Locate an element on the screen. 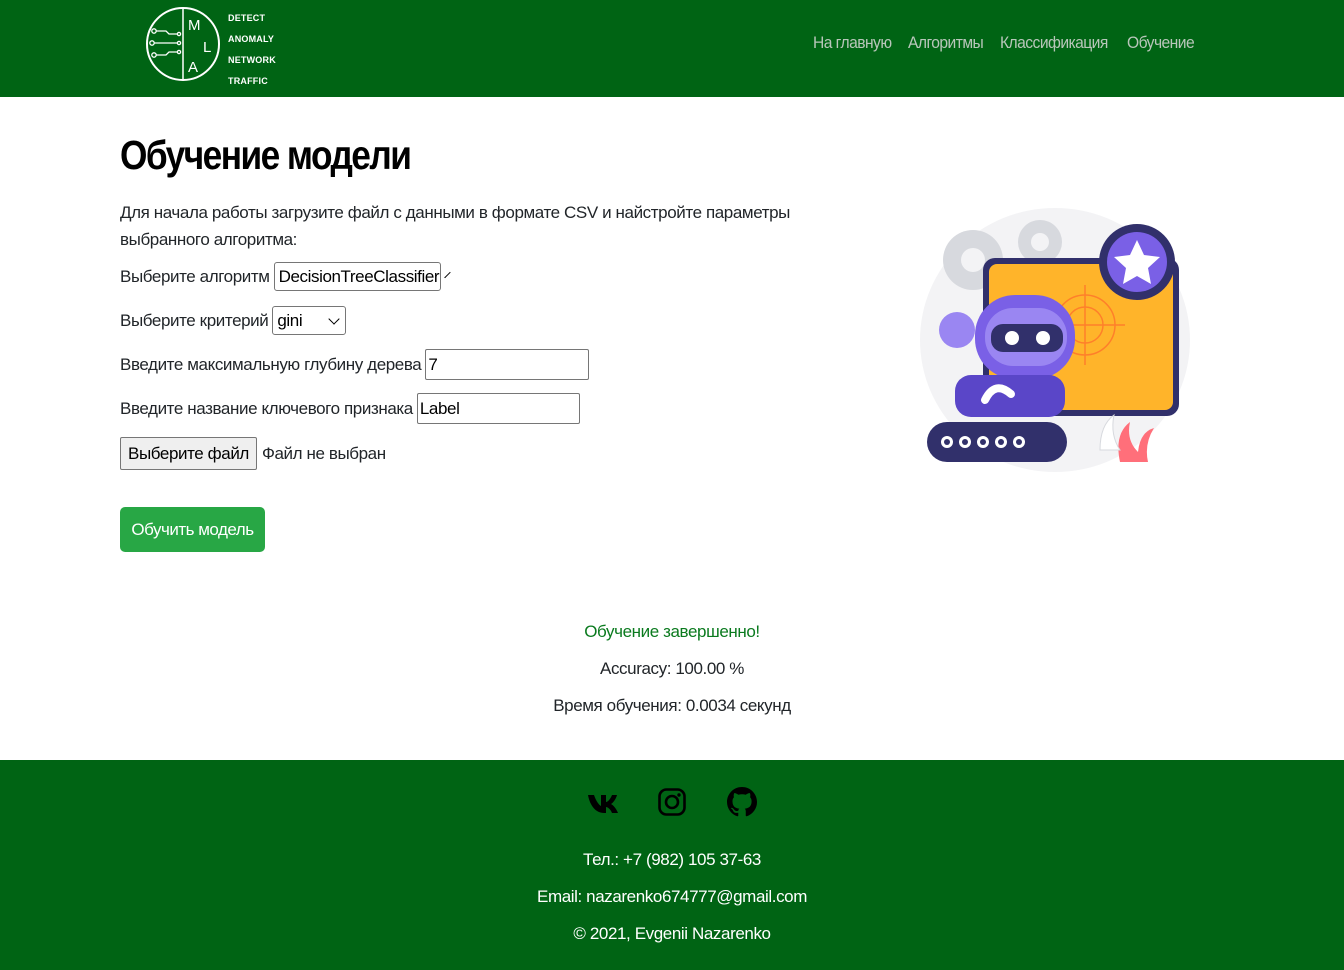 Image resolution: width=1344 pixels, height=970 pixels. page-title: Обучение модели is located at coordinates (266, 155).